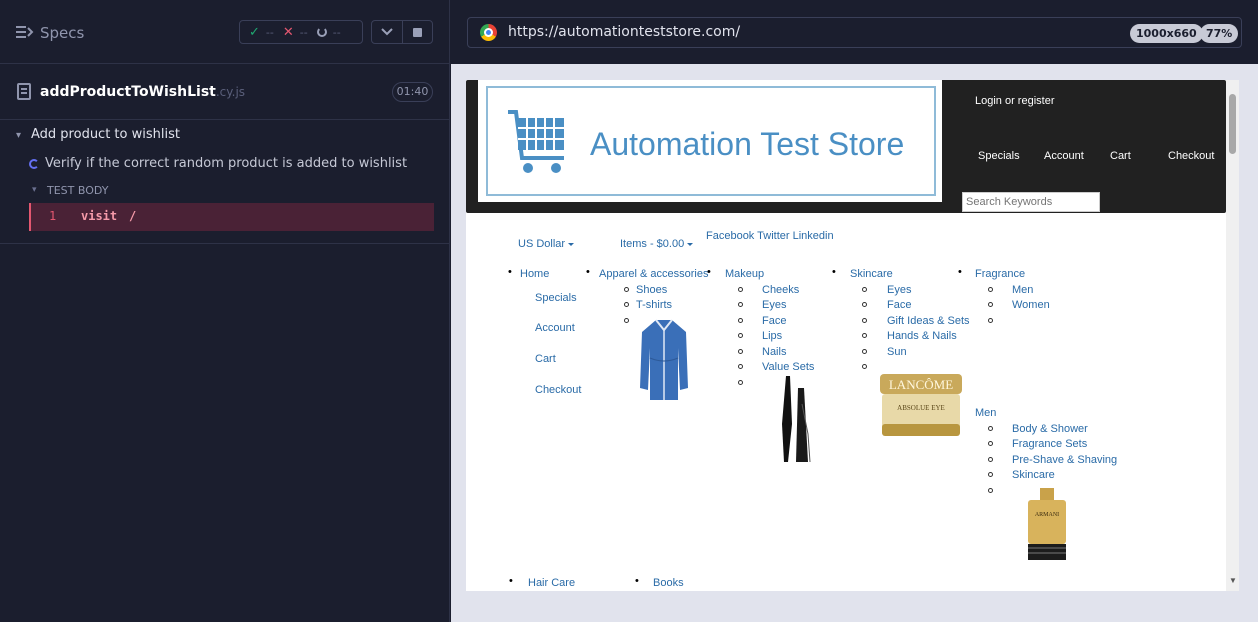 The image size is (1258, 622). Describe the element at coordinates (1232, 124) in the screenshot. I see `scrollbar-thumb` at that location.